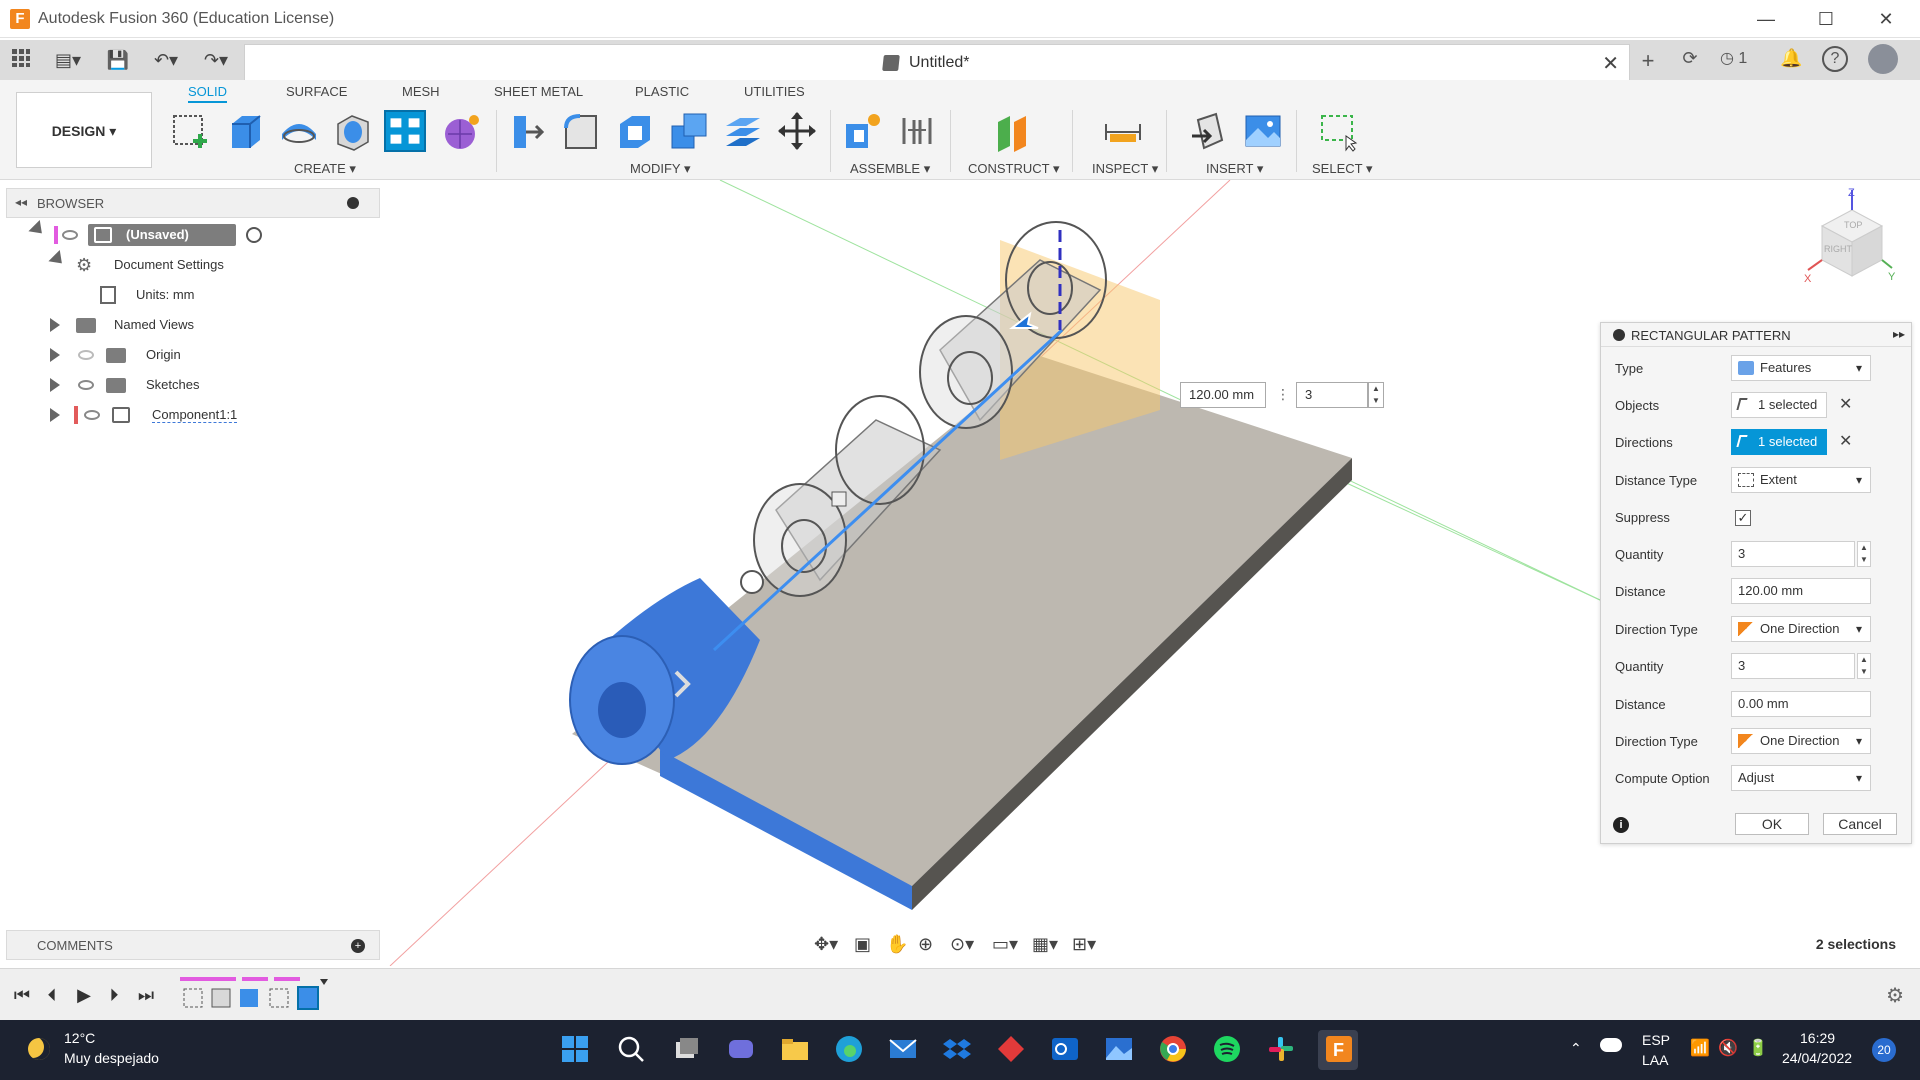  What do you see at coordinates (575, 1049) in the screenshot?
I see `windows-start-icon` at bounding box center [575, 1049].